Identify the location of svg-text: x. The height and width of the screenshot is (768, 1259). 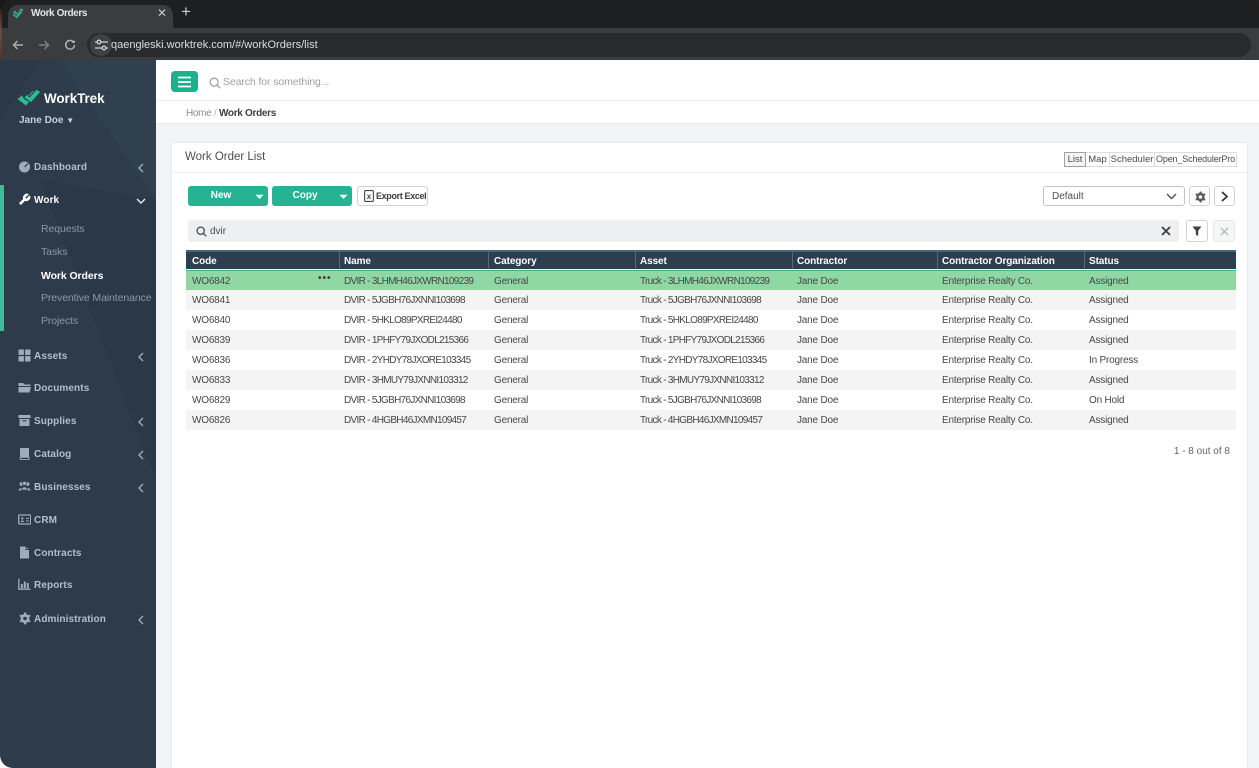
(369, 196).